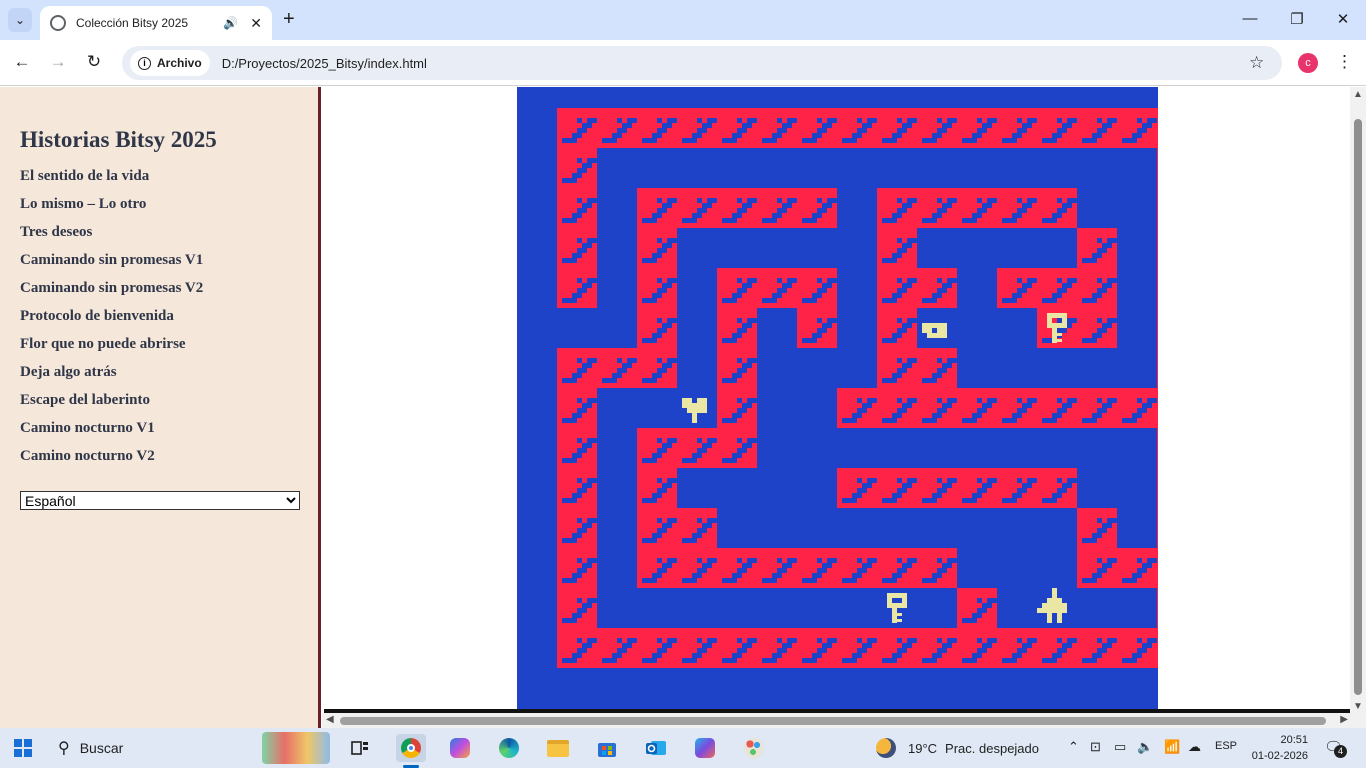 The image size is (1366, 768). Describe the element at coordinates (460, 748) in the screenshot. I see `copilot-icon` at that location.